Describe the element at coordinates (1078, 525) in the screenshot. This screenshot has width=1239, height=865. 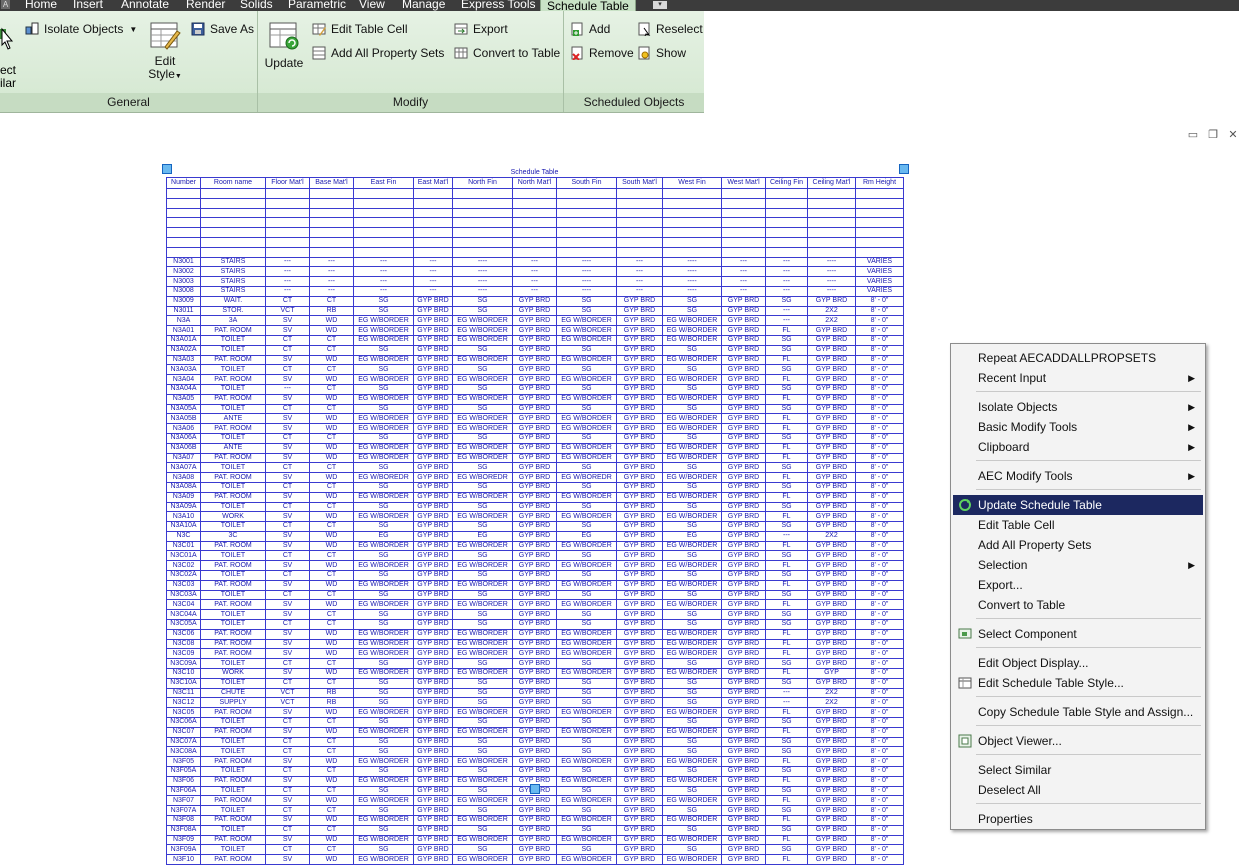
I see `menu-item-edit-table-cell: Edit Table Cell` at that location.